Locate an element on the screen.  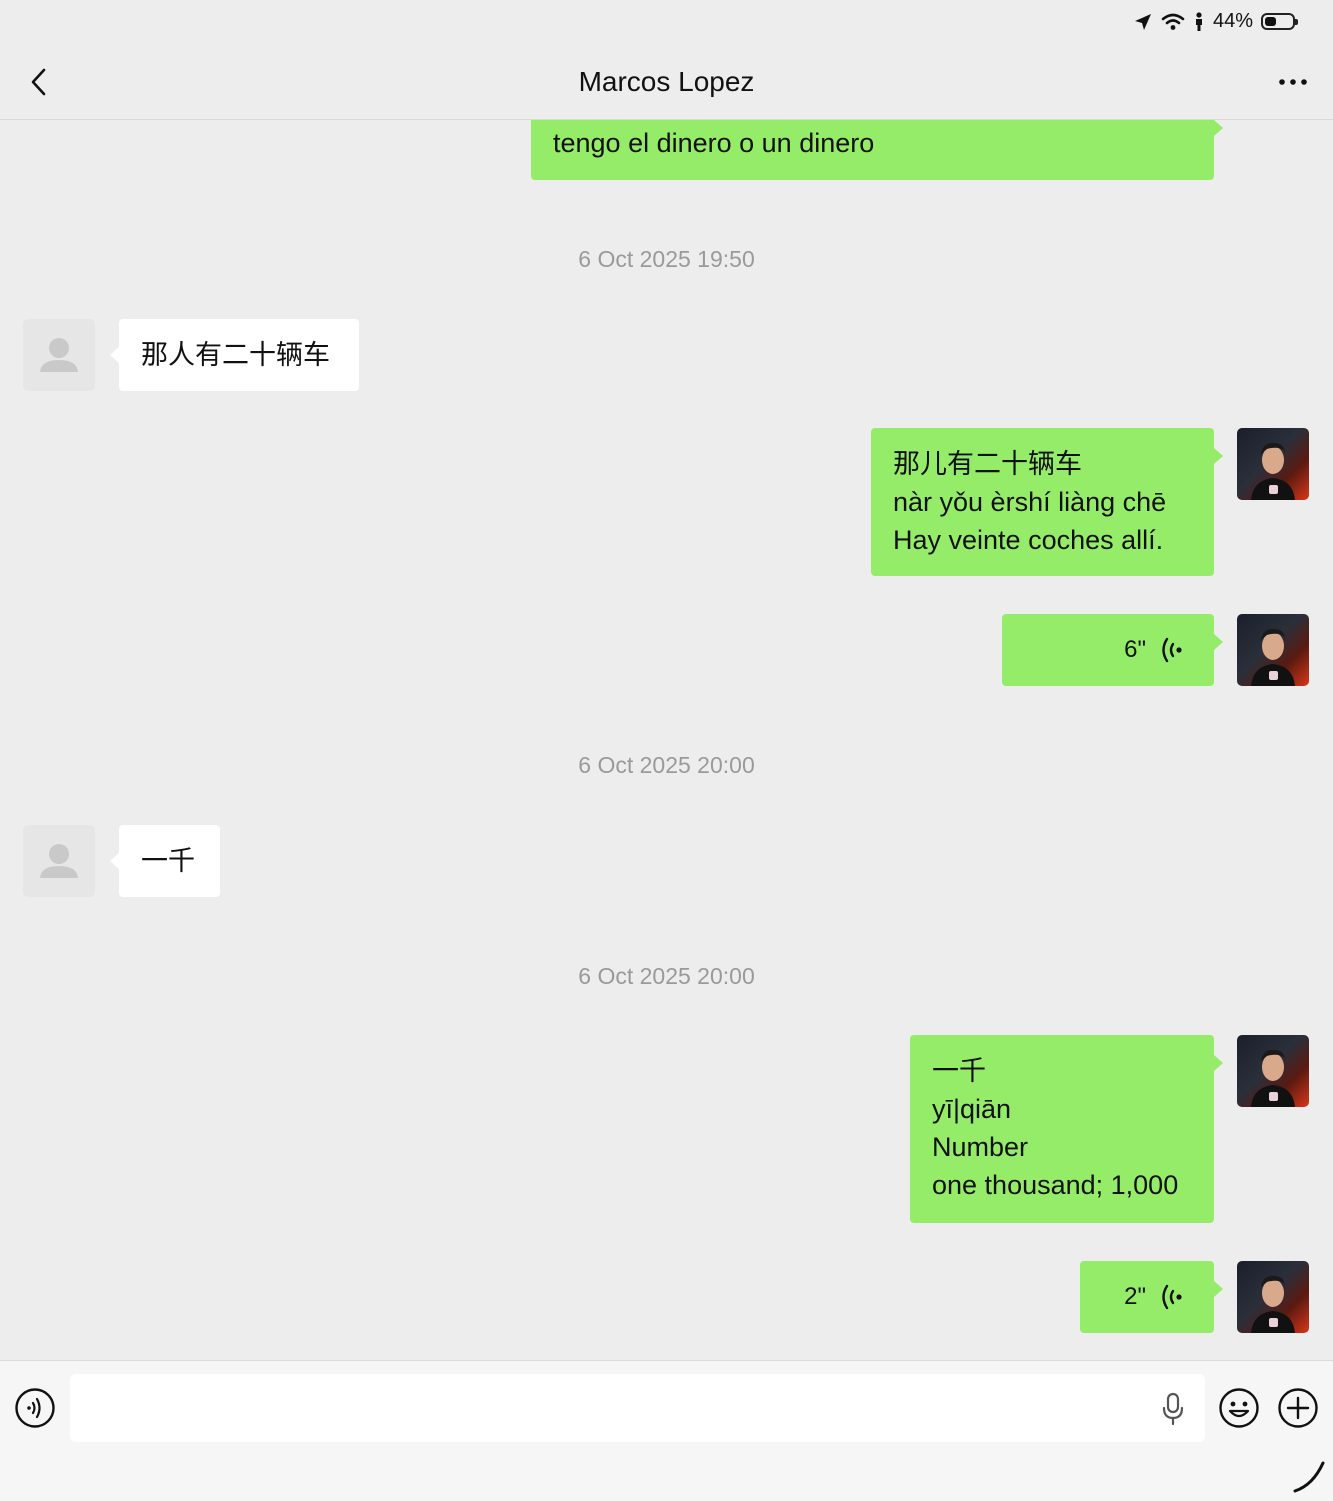
person-icon is located at coordinates (1198, 21).